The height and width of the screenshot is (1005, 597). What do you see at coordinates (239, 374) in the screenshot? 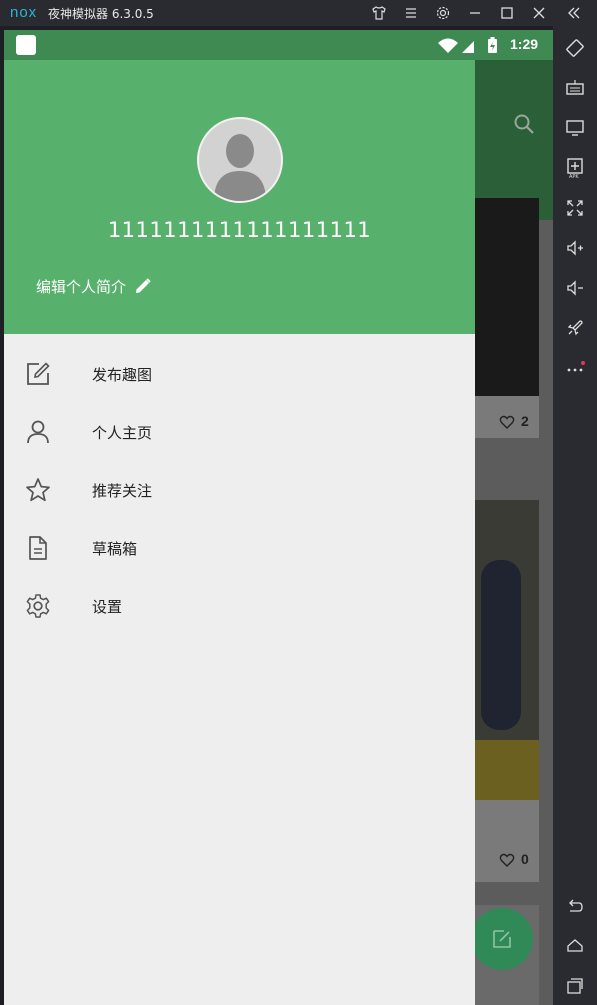
I see `menu-item-publish: 发布趣图` at bounding box center [239, 374].